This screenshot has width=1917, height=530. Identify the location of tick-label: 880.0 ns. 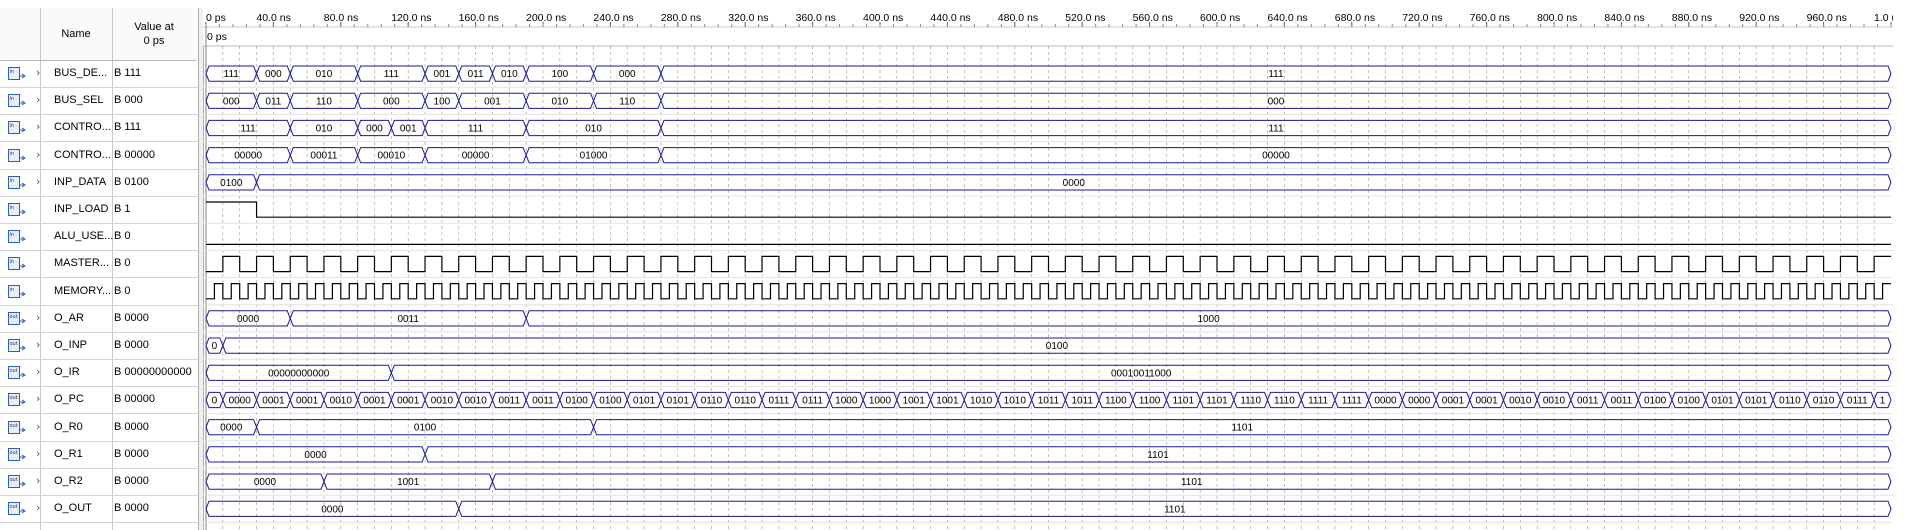
(1692, 18).